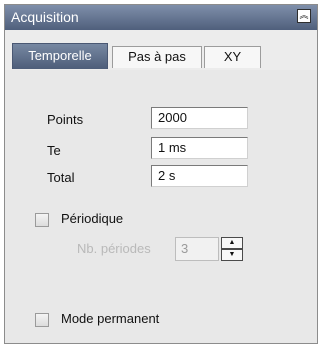  Describe the element at coordinates (42, 320) in the screenshot. I see `mode-permanent-checkbox` at that location.